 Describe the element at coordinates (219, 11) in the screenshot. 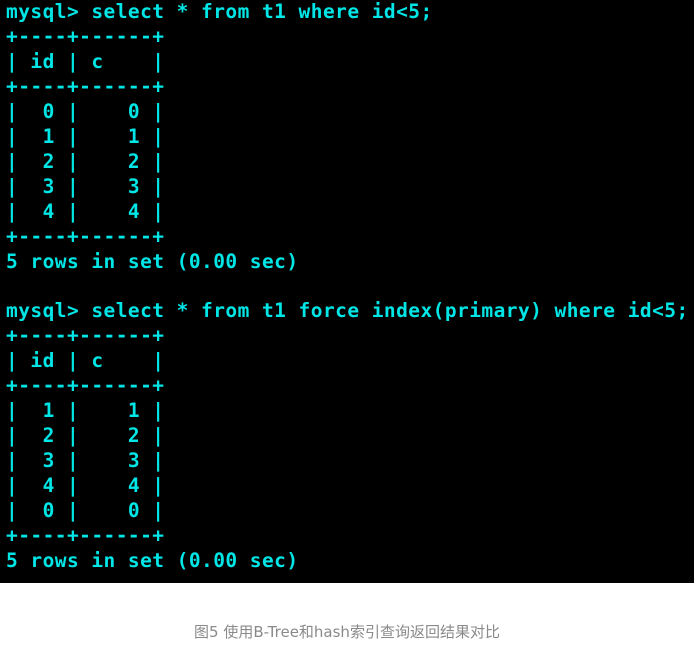

I see `prompt-line: mysql> select * from t1 where id<5;` at that location.